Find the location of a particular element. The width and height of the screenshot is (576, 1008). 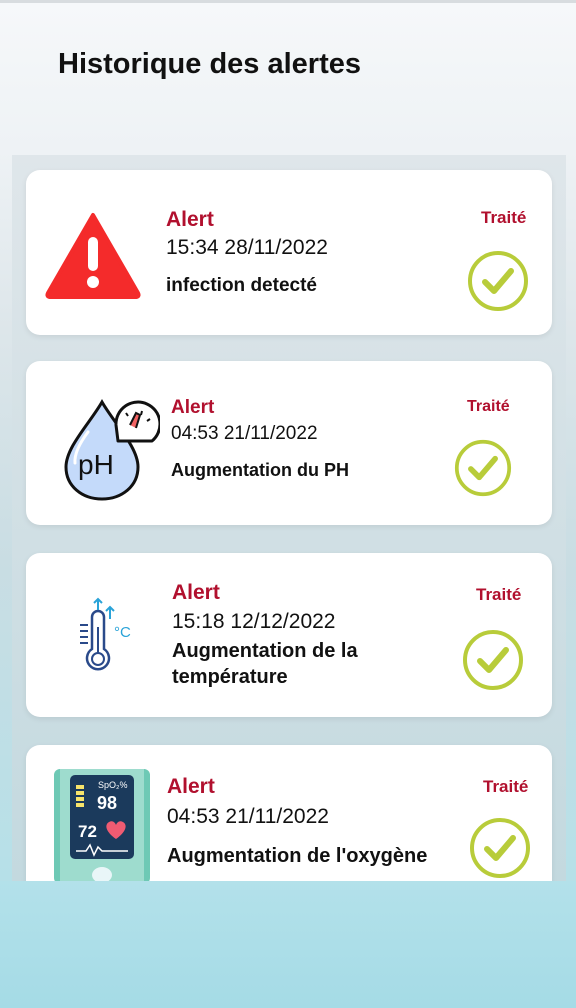

celsius-text: °C is located at coordinates (122, 632).